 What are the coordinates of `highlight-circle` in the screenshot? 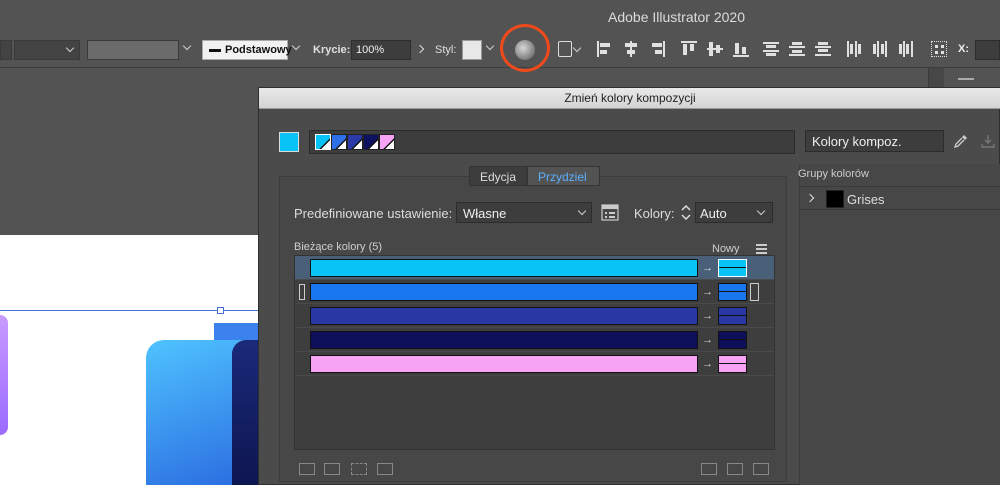 It's located at (525, 48).